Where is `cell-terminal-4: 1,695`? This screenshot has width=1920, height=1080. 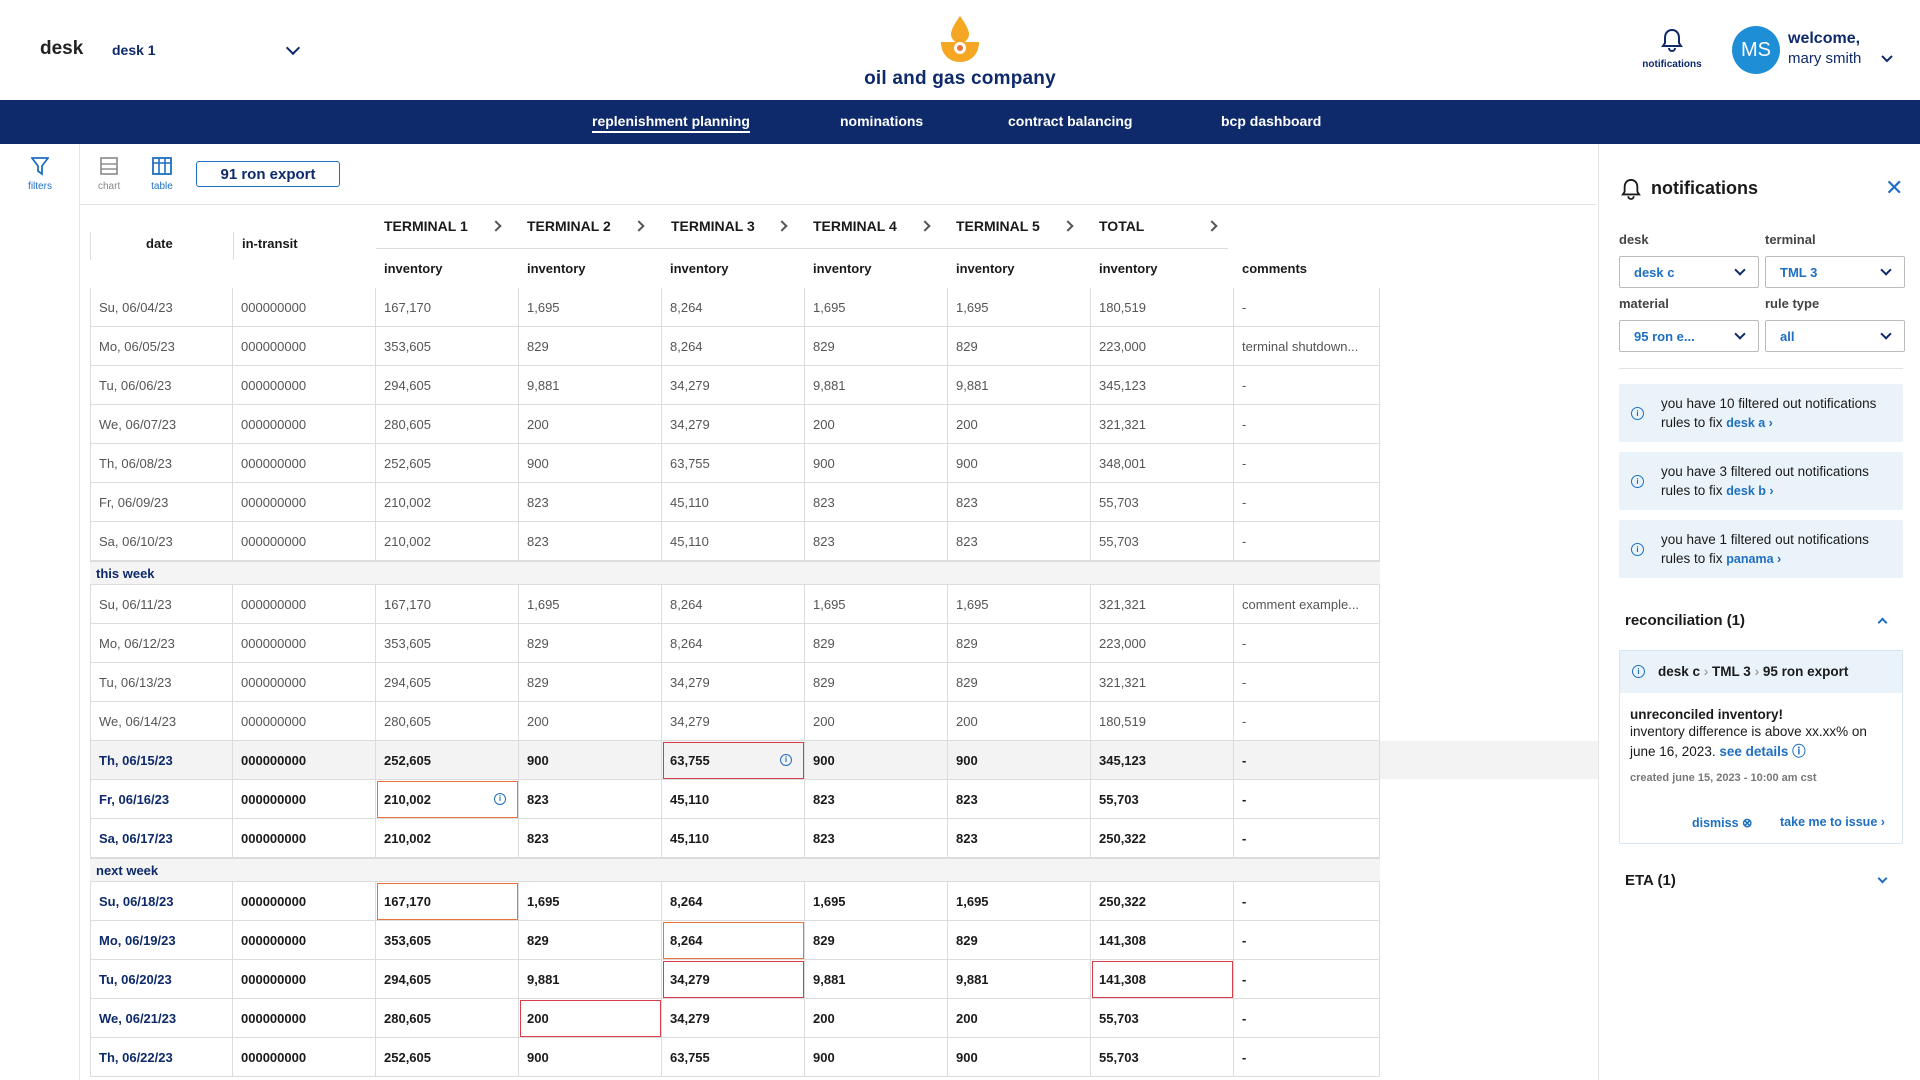 cell-terminal-4: 1,695 is located at coordinates (876, 901).